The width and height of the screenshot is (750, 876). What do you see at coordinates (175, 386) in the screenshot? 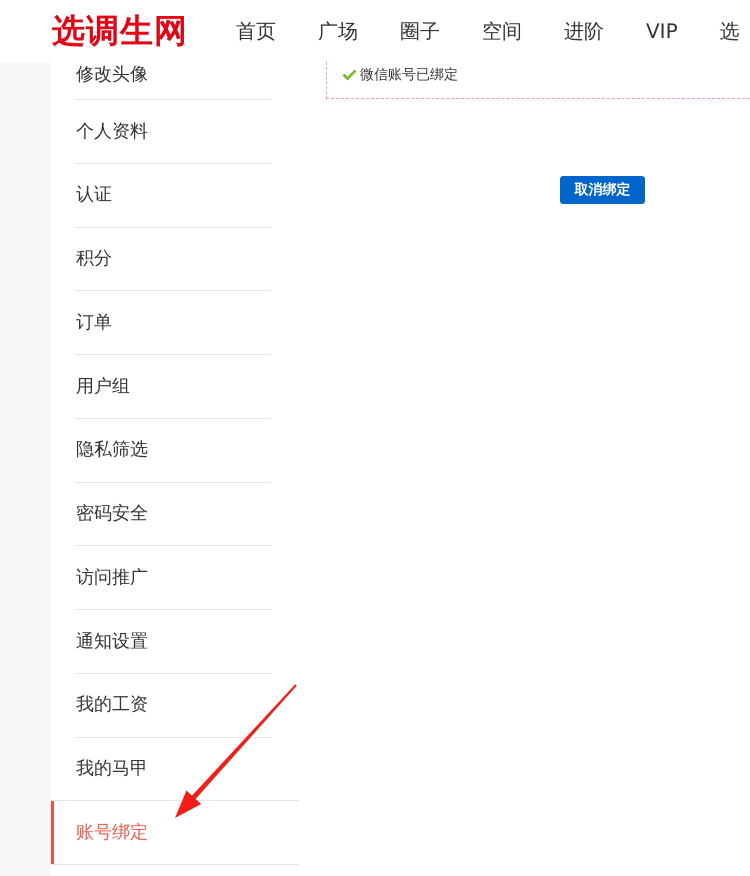
I see `sidebar-item: 用户组` at bounding box center [175, 386].